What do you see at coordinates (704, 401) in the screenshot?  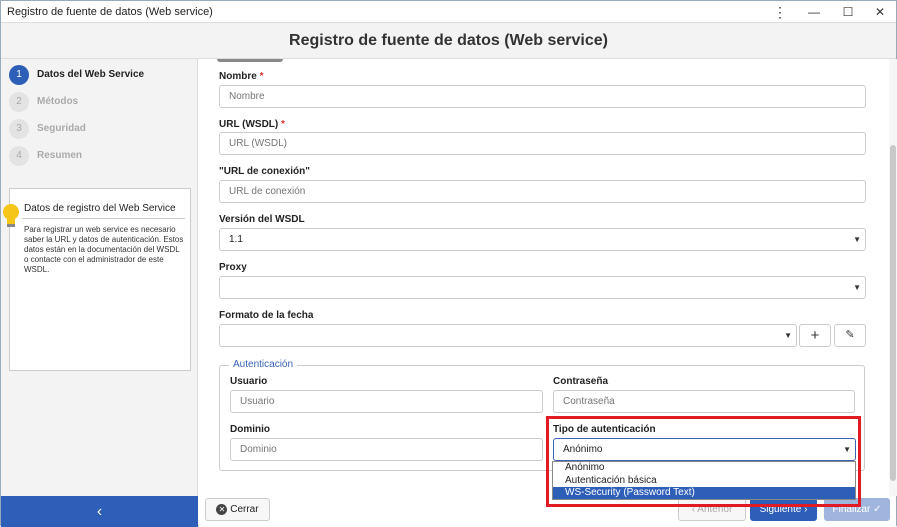 I see `contrasena-input` at bounding box center [704, 401].